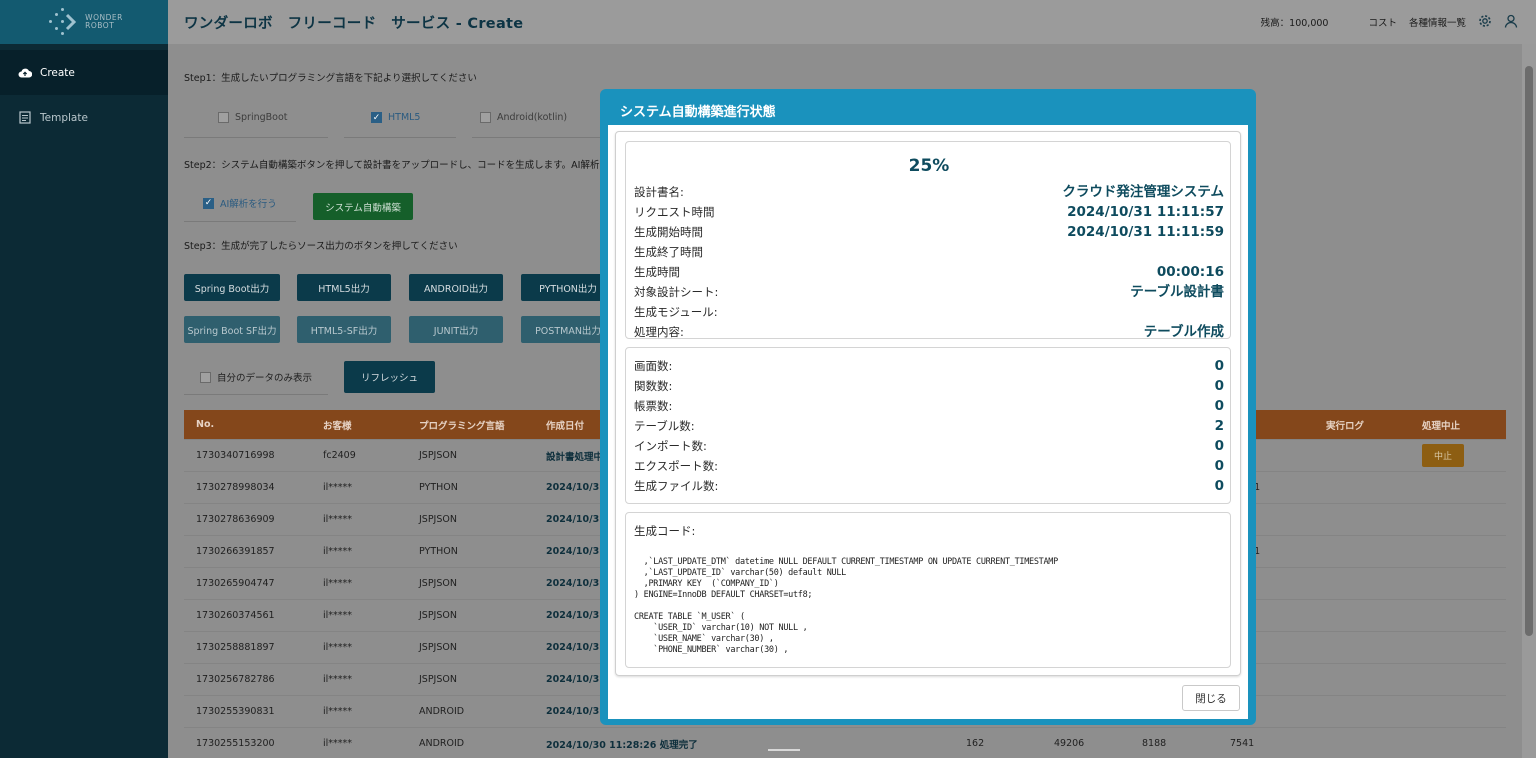 The width and height of the screenshot is (1536, 758). Describe the element at coordinates (929, 310) in the screenshot. I see `summary-row: 生成モジュール:` at that location.